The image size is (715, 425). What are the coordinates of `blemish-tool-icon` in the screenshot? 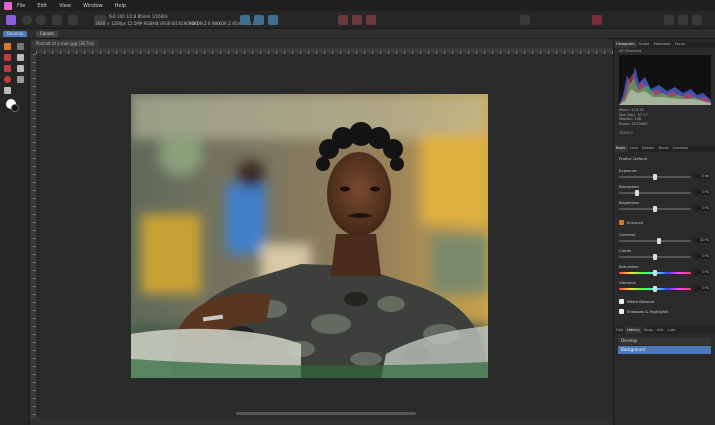 It's located at (7, 68).